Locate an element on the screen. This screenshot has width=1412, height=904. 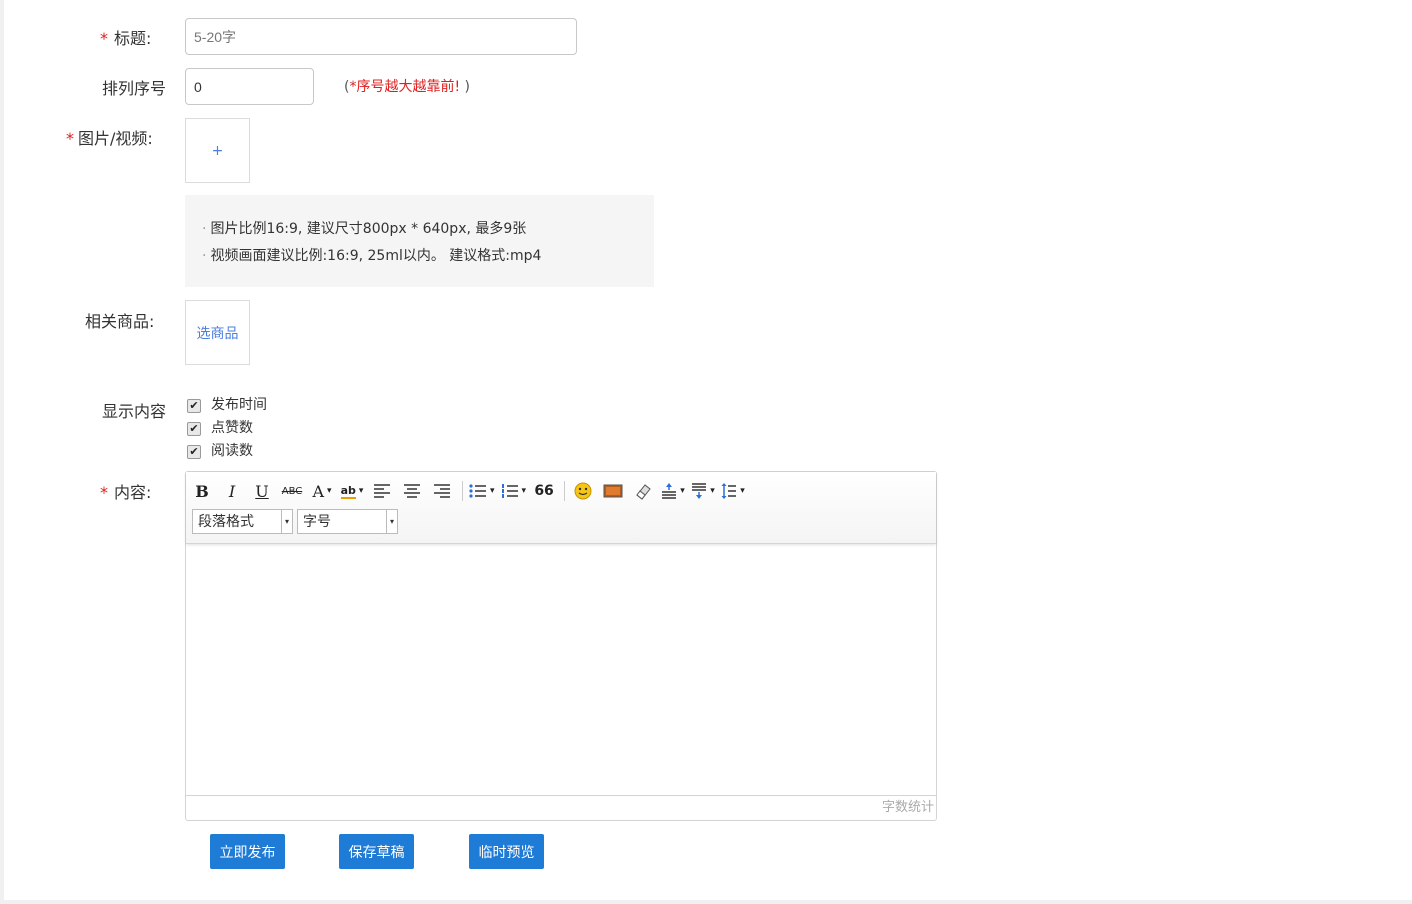
highlight-icon: ab is located at coordinates (348, 491).